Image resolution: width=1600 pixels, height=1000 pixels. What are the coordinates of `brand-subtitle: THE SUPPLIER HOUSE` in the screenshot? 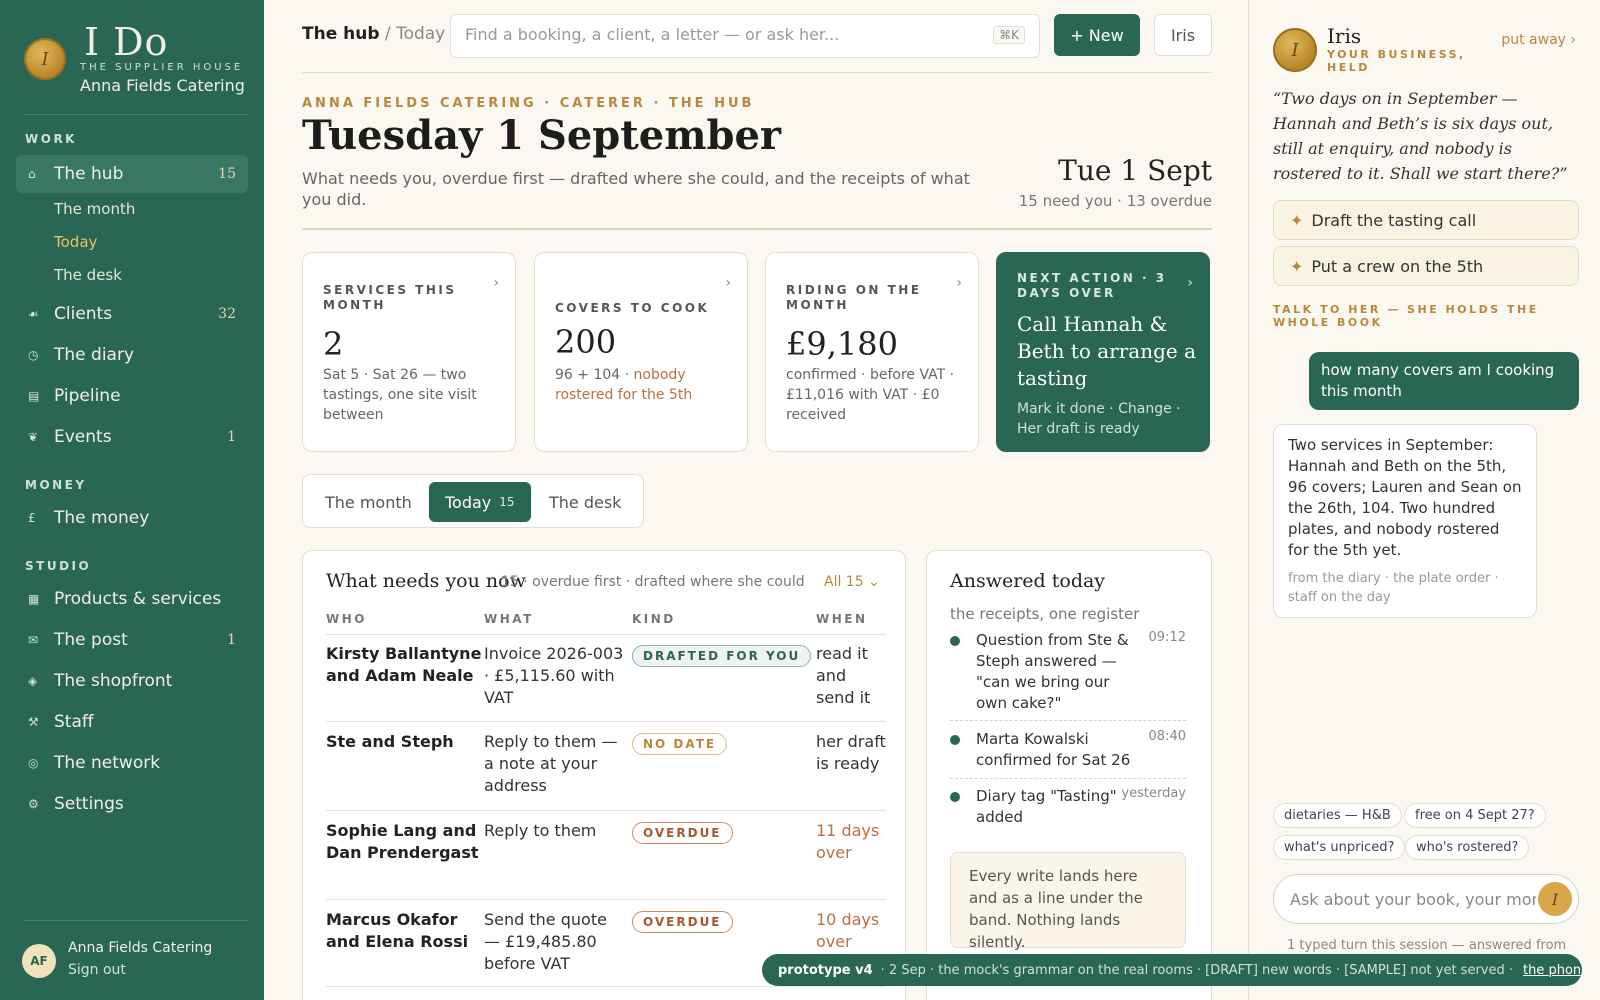 It's located at (162, 67).